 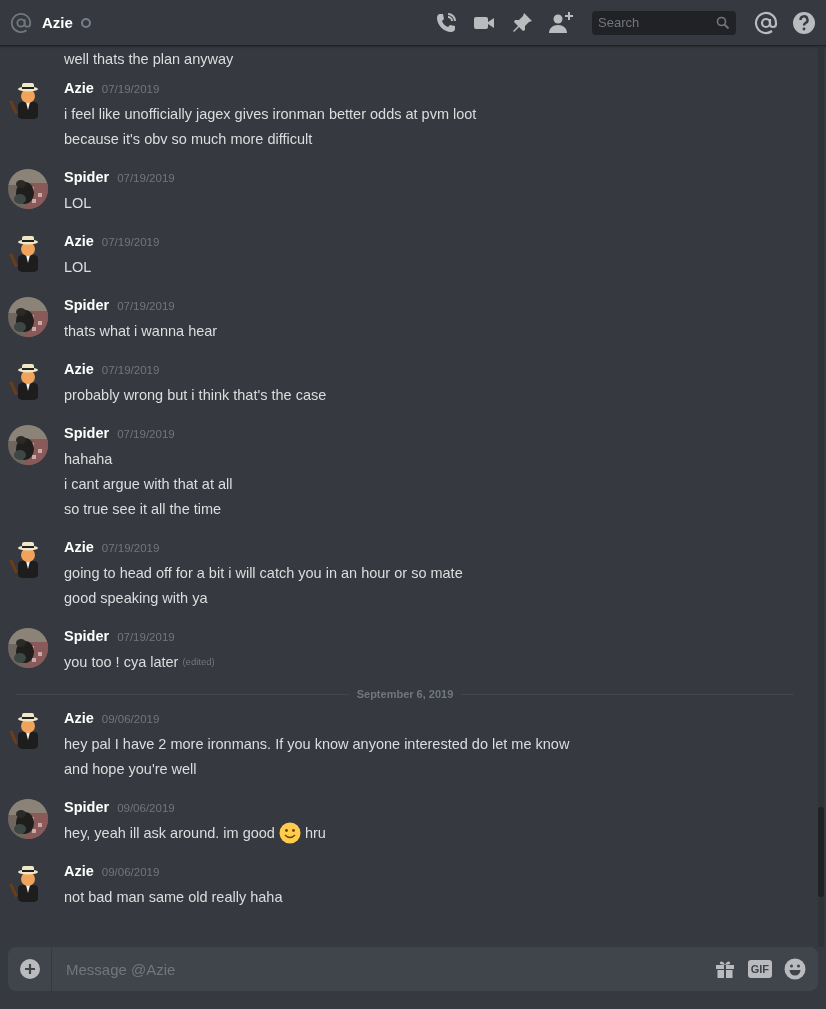 What do you see at coordinates (657, 22) in the screenshot?
I see `search-input: Search` at bounding box center [657, 22].